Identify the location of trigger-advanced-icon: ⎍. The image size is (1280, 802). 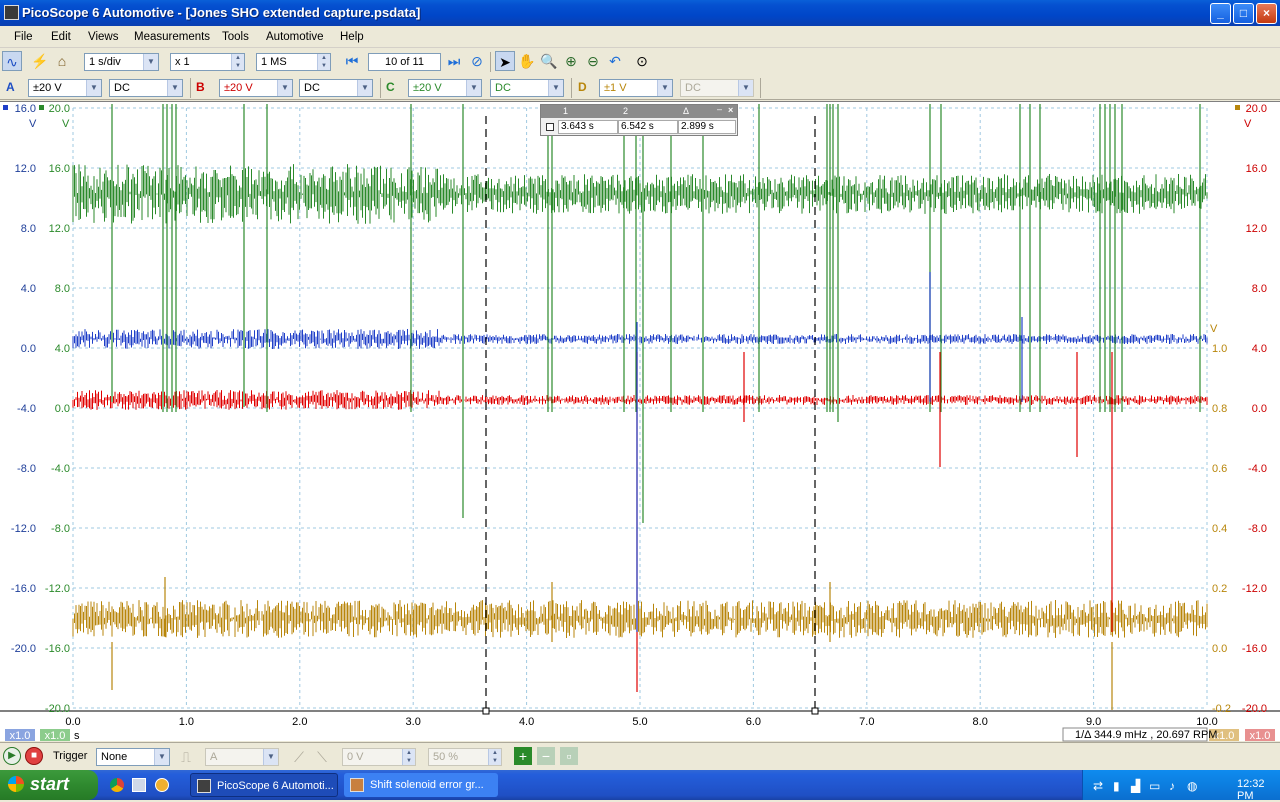
(186, 757).